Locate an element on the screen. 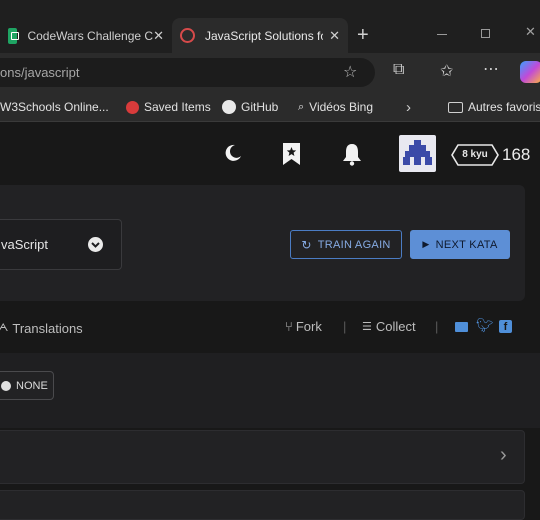 This screenshot has height=520, width=540. play-icon: ▶ is located at coordinates (426, 244).